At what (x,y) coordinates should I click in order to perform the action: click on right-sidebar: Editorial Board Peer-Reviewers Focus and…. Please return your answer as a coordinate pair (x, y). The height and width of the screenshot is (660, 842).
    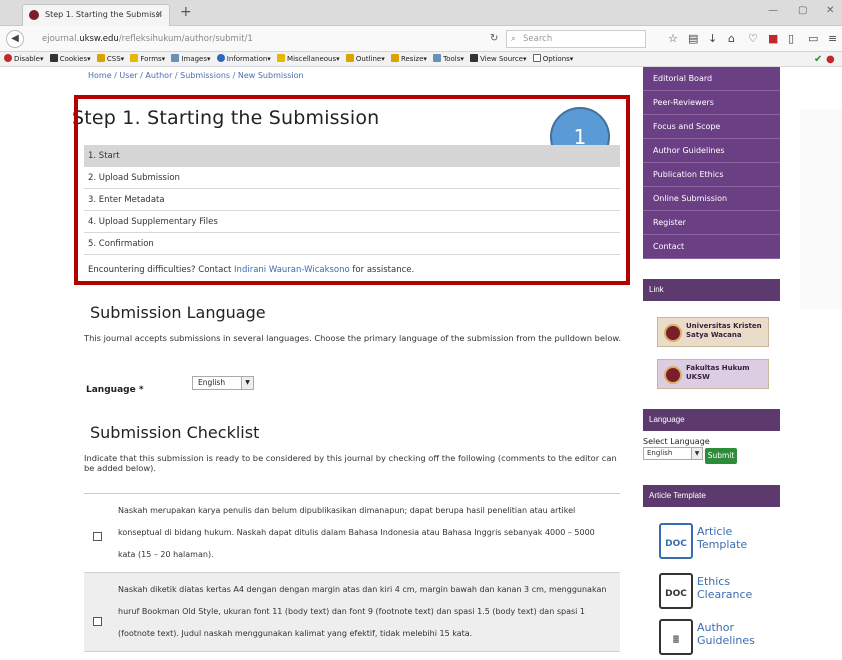
    Looking at the image, I should click on (711, 363).